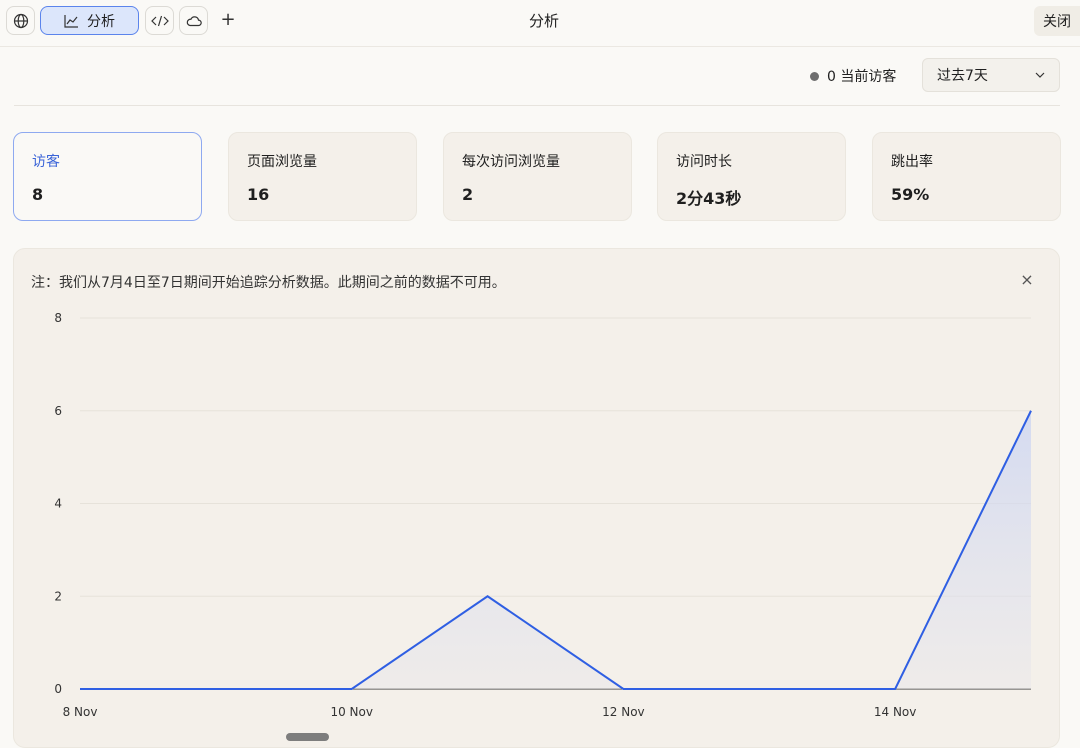  I want to click on y-tick-label: 0, so click(58, 689).